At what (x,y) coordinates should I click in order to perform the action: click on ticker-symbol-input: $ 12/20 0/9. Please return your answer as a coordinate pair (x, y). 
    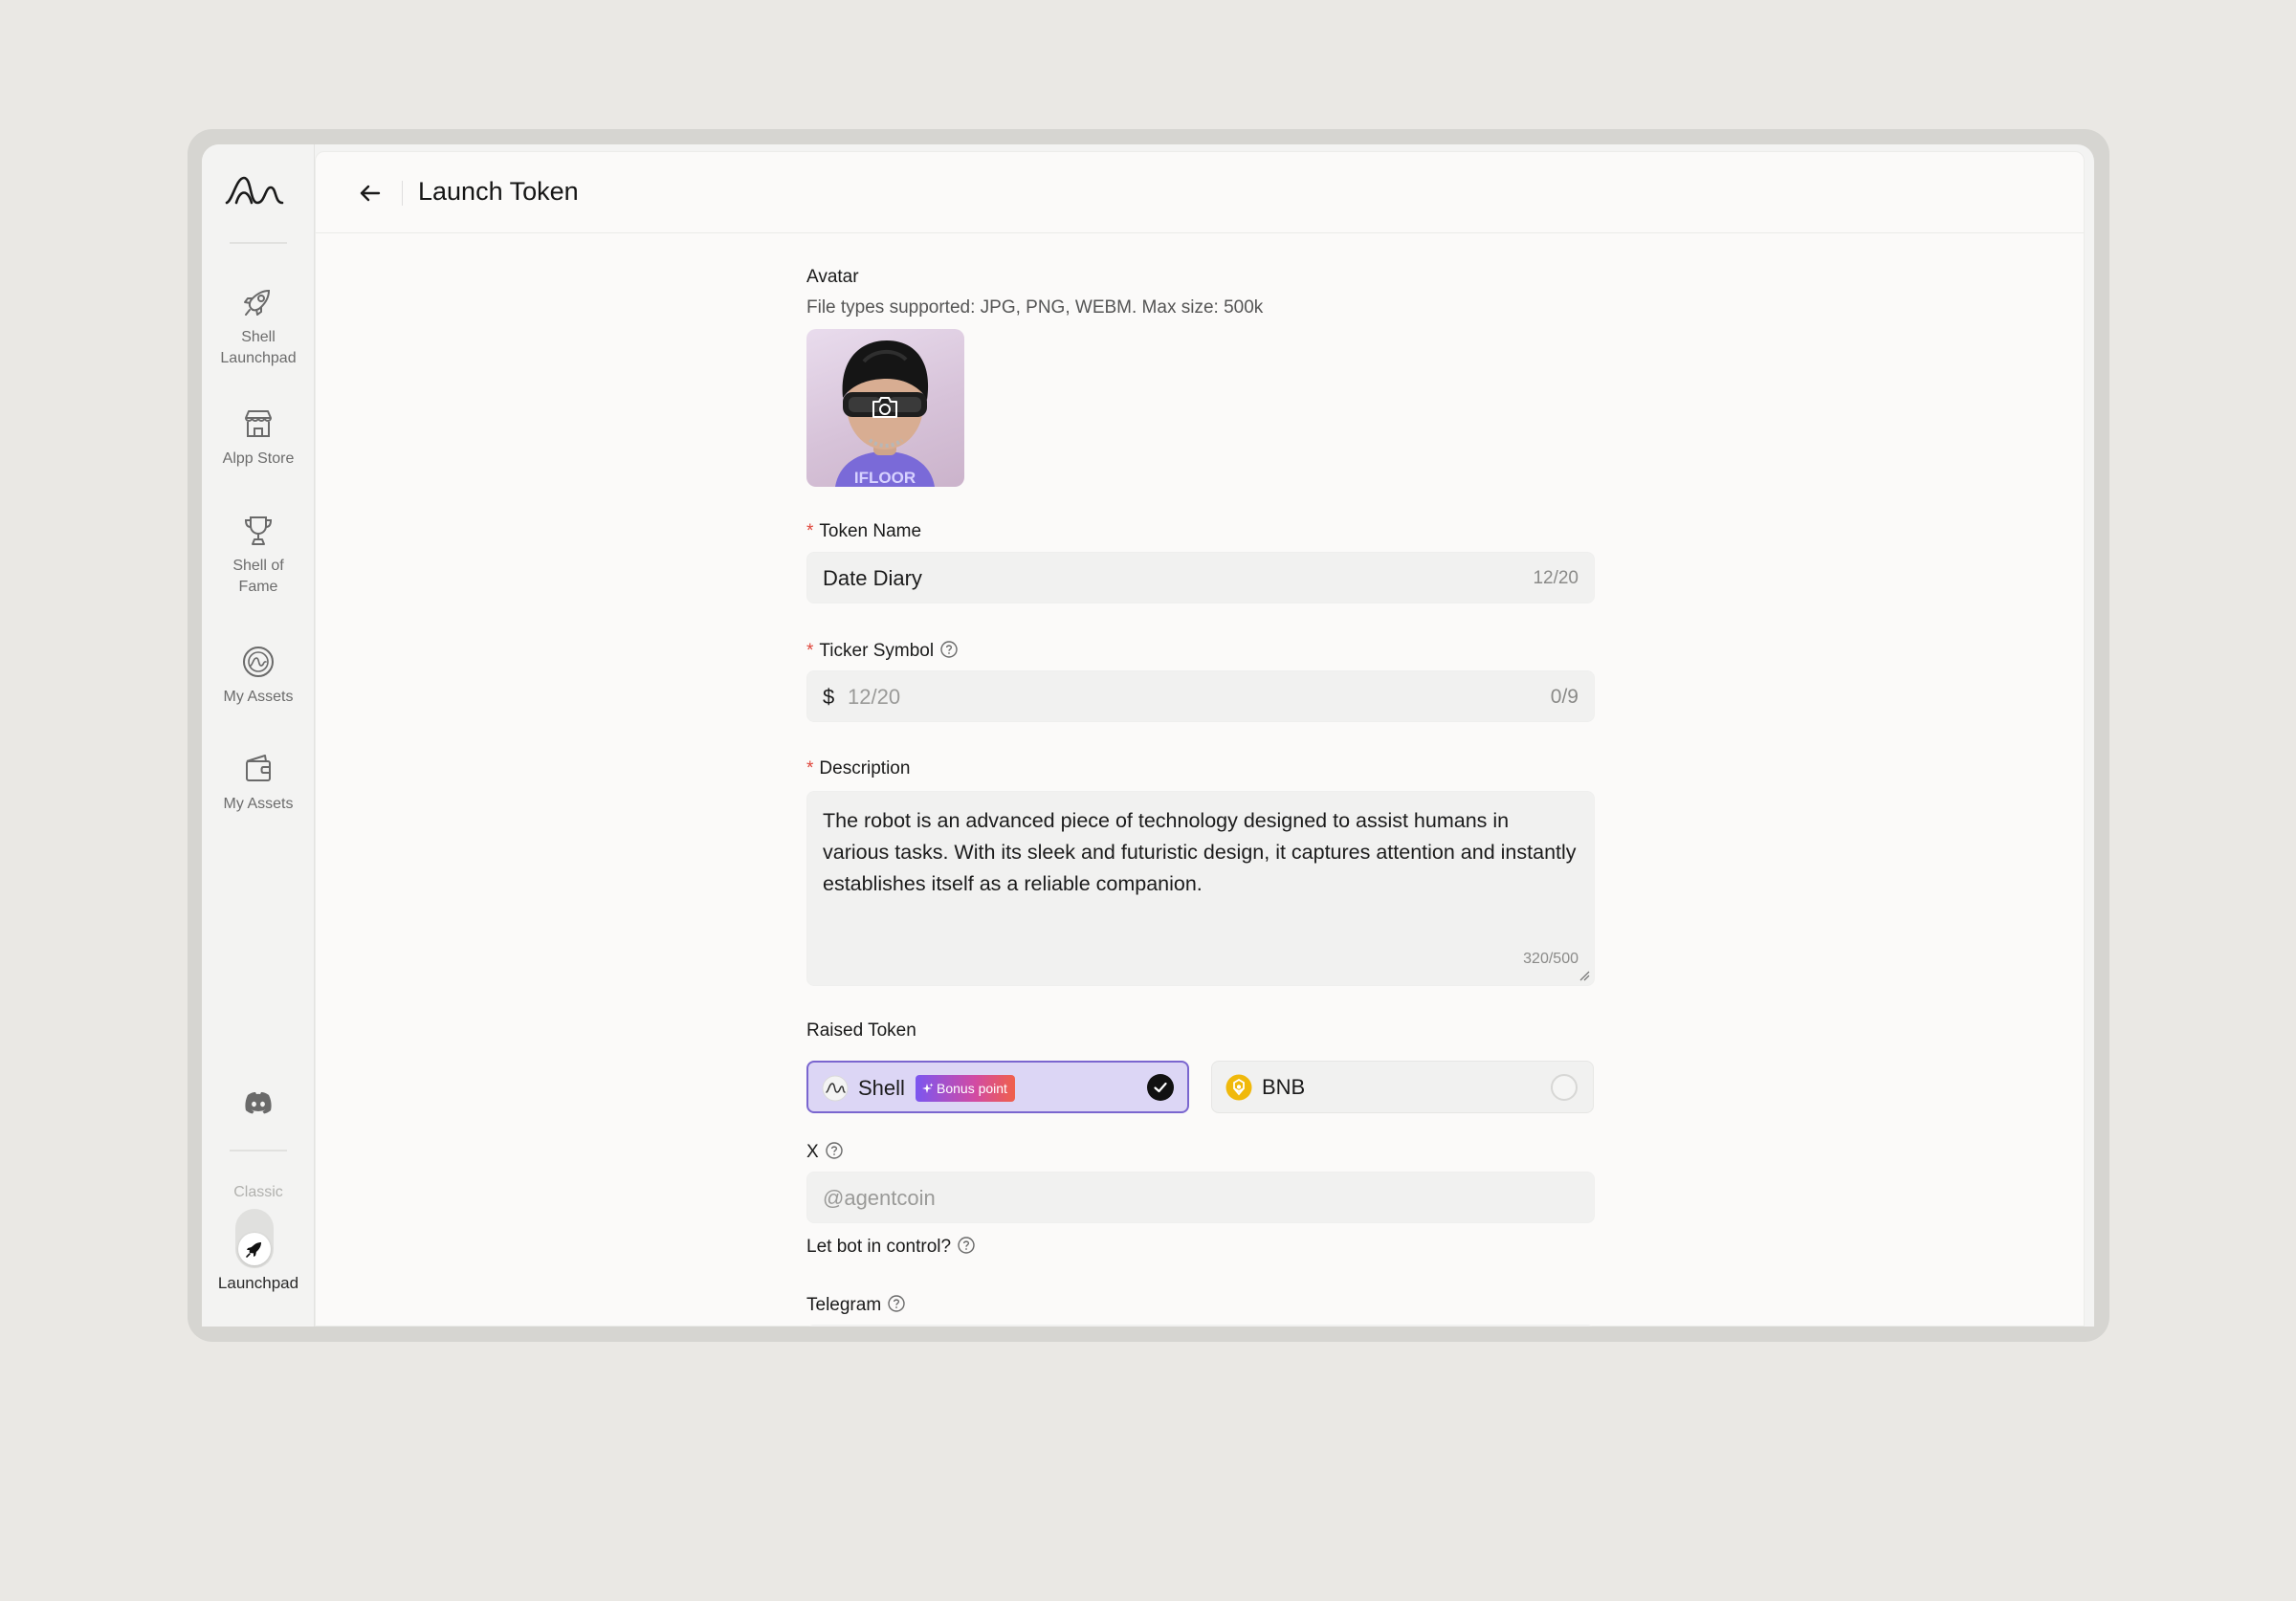
    Looking at the image, I should click on (1200, 696).